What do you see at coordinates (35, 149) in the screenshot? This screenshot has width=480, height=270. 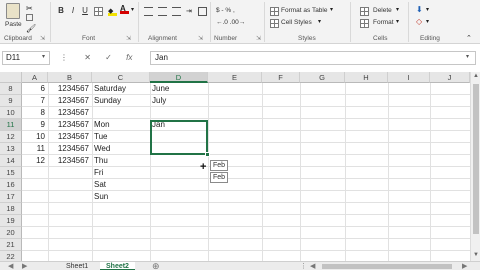 I see `cell-a13: 11` at bounding box center [35, 149].